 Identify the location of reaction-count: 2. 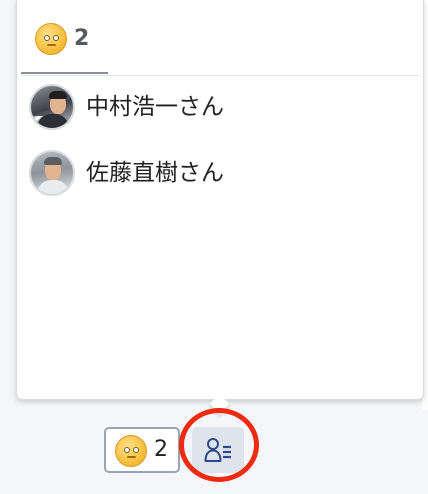
(161, 449).